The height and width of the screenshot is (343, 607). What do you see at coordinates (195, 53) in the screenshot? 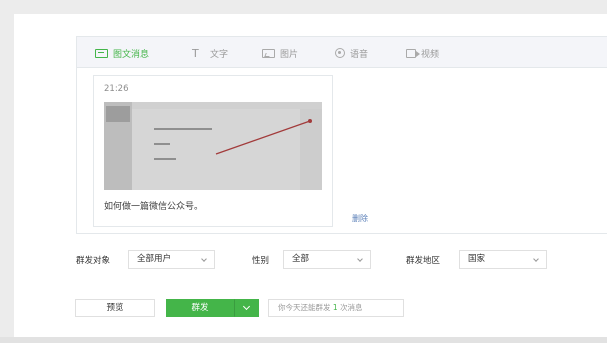
I see `text-icon: T` at bounding box center [195, 53].